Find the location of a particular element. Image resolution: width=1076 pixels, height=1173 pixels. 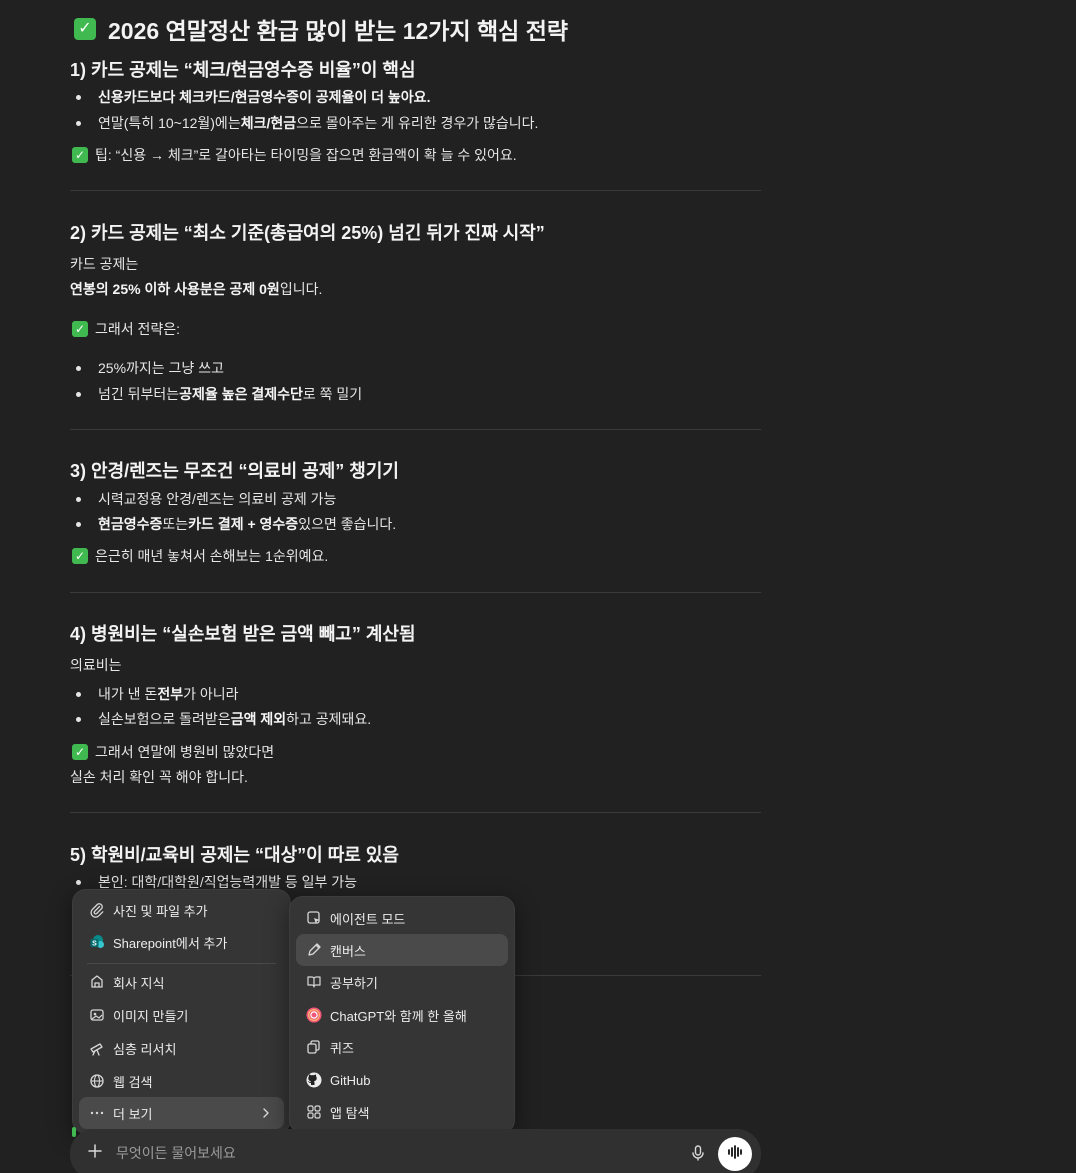

paperclip-icon is located at coordinates (97, 910).